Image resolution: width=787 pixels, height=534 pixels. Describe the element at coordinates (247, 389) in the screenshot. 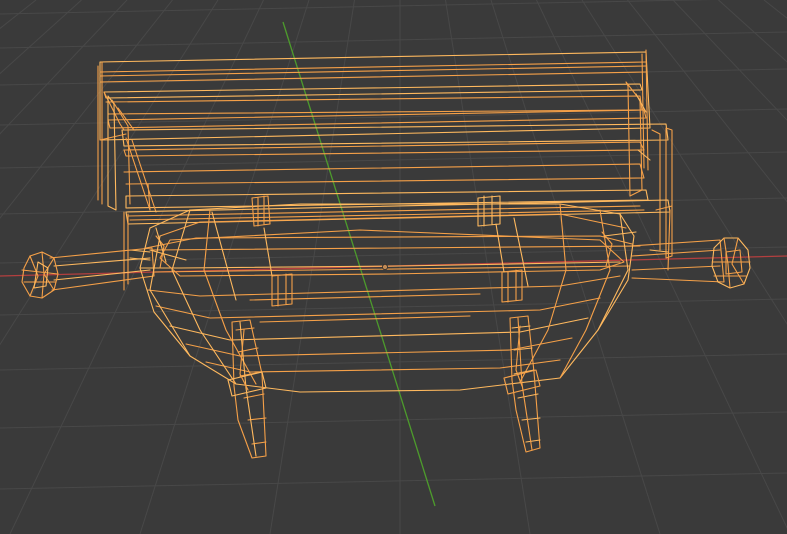

I see `left-leg-wire` at that location.